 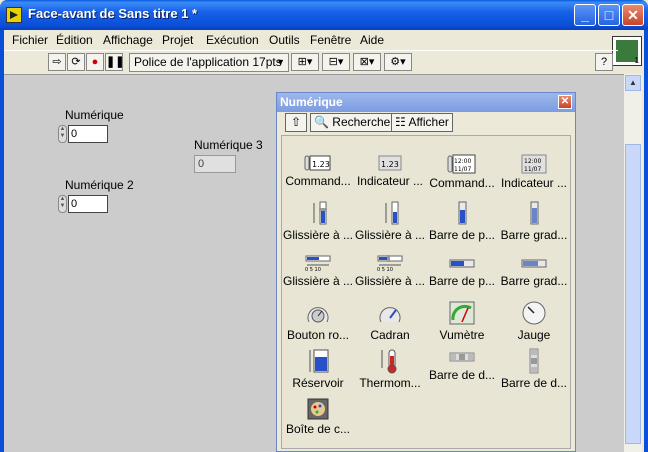 I want to click on vertical-slide-indicator-icon, so click(x=392, y=213).